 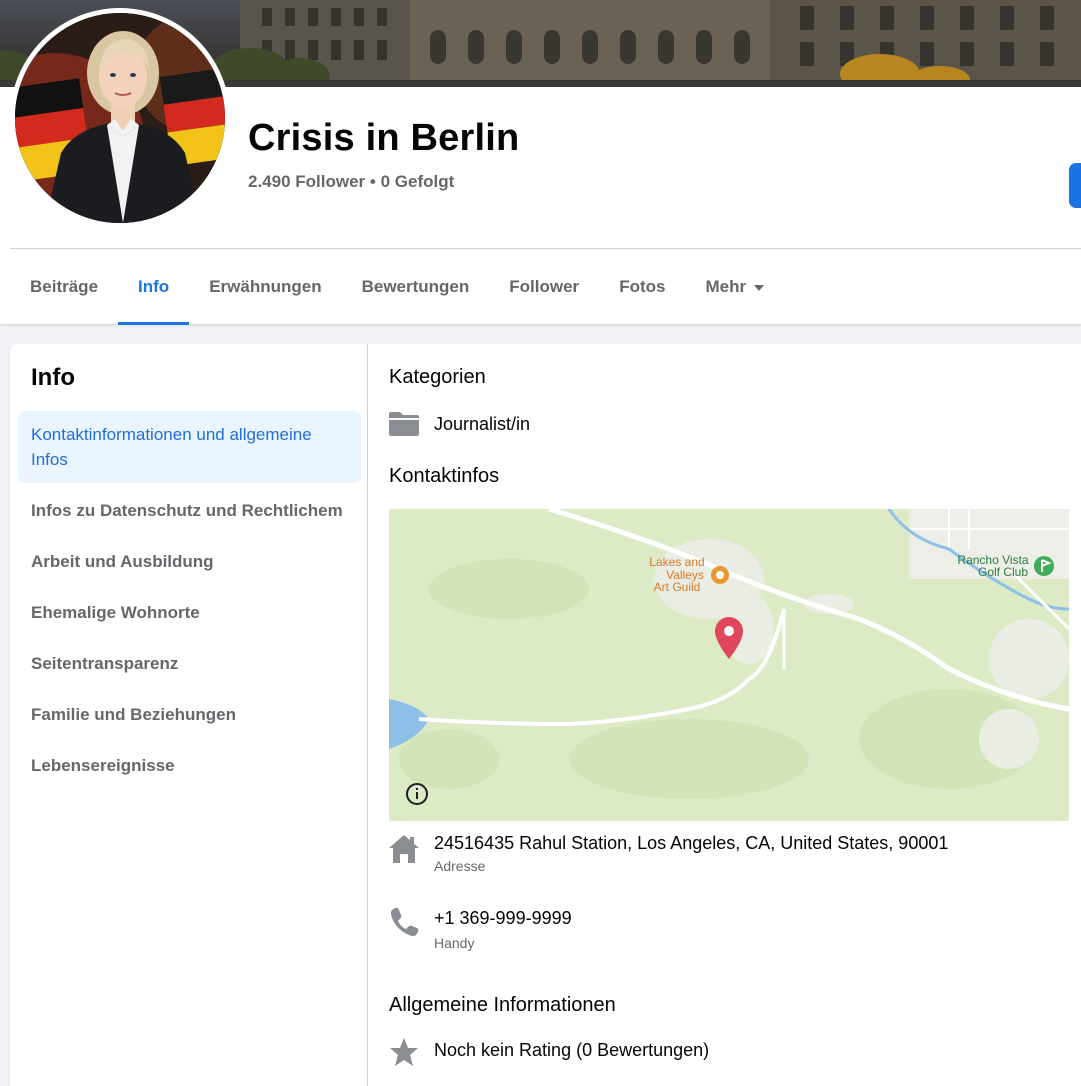 I want to click on map-label-golf-2: Golf Club, so click(x=1003, y=572).